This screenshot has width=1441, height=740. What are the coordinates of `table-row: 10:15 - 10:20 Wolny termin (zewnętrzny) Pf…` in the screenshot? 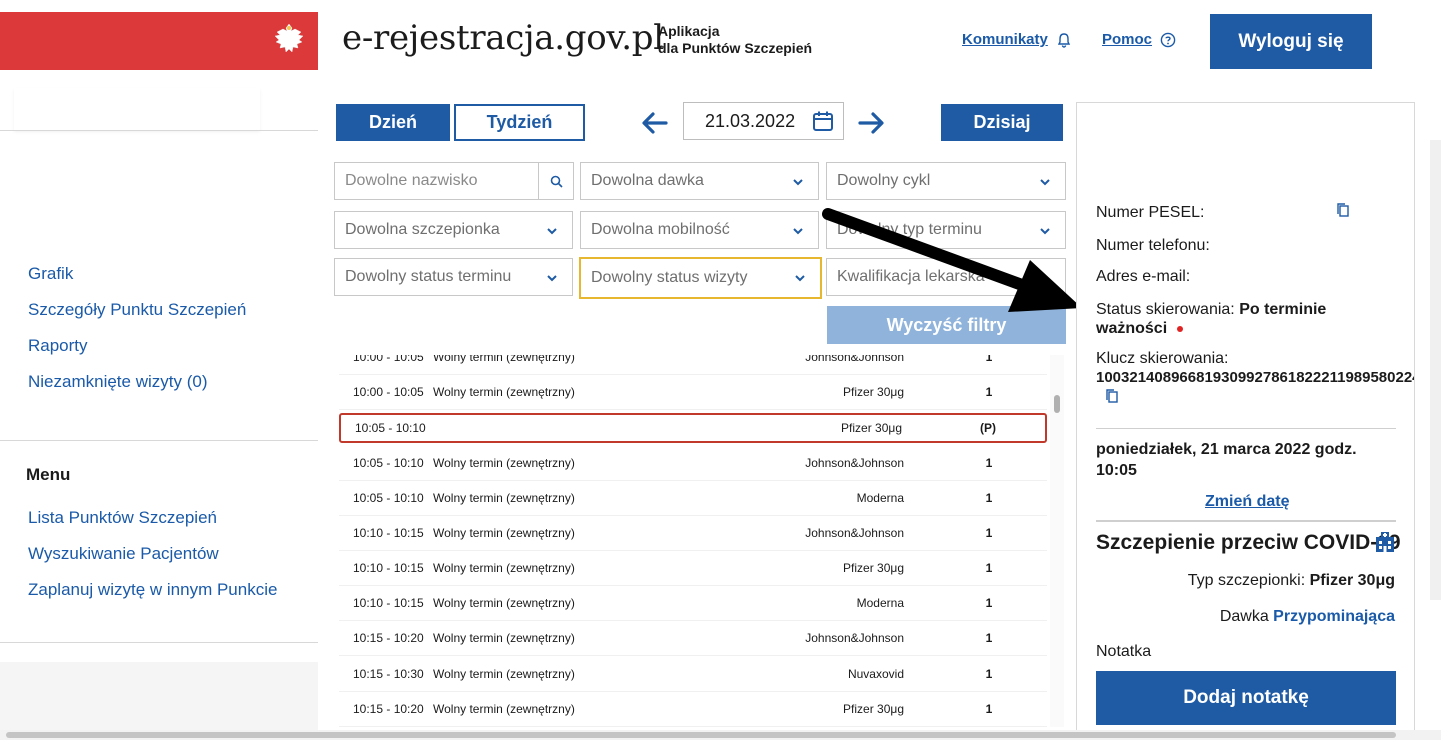 It's located at (693, 709).